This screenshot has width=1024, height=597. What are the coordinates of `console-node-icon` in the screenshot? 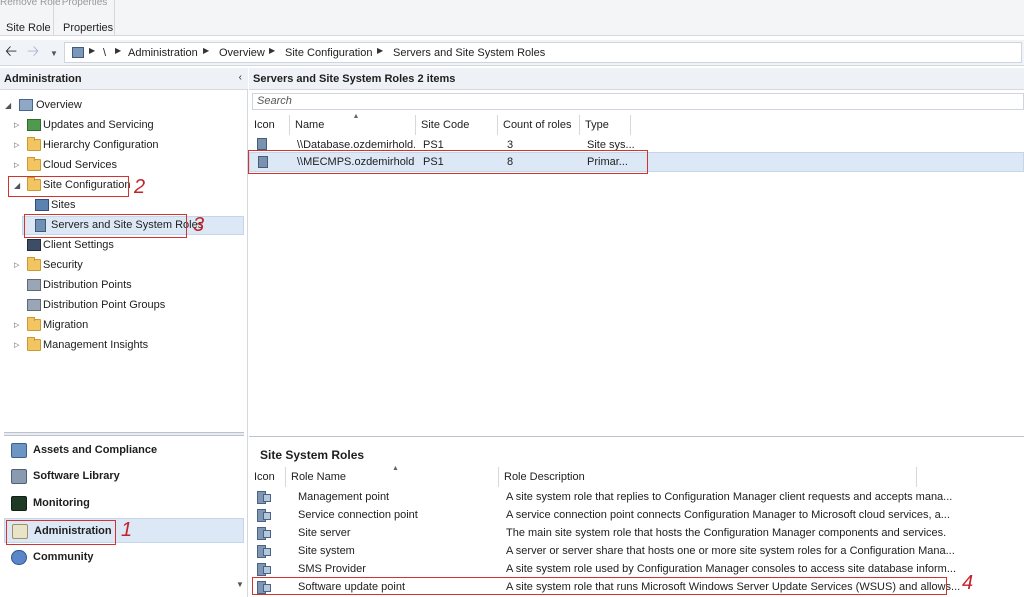 It's located at (78, 52).